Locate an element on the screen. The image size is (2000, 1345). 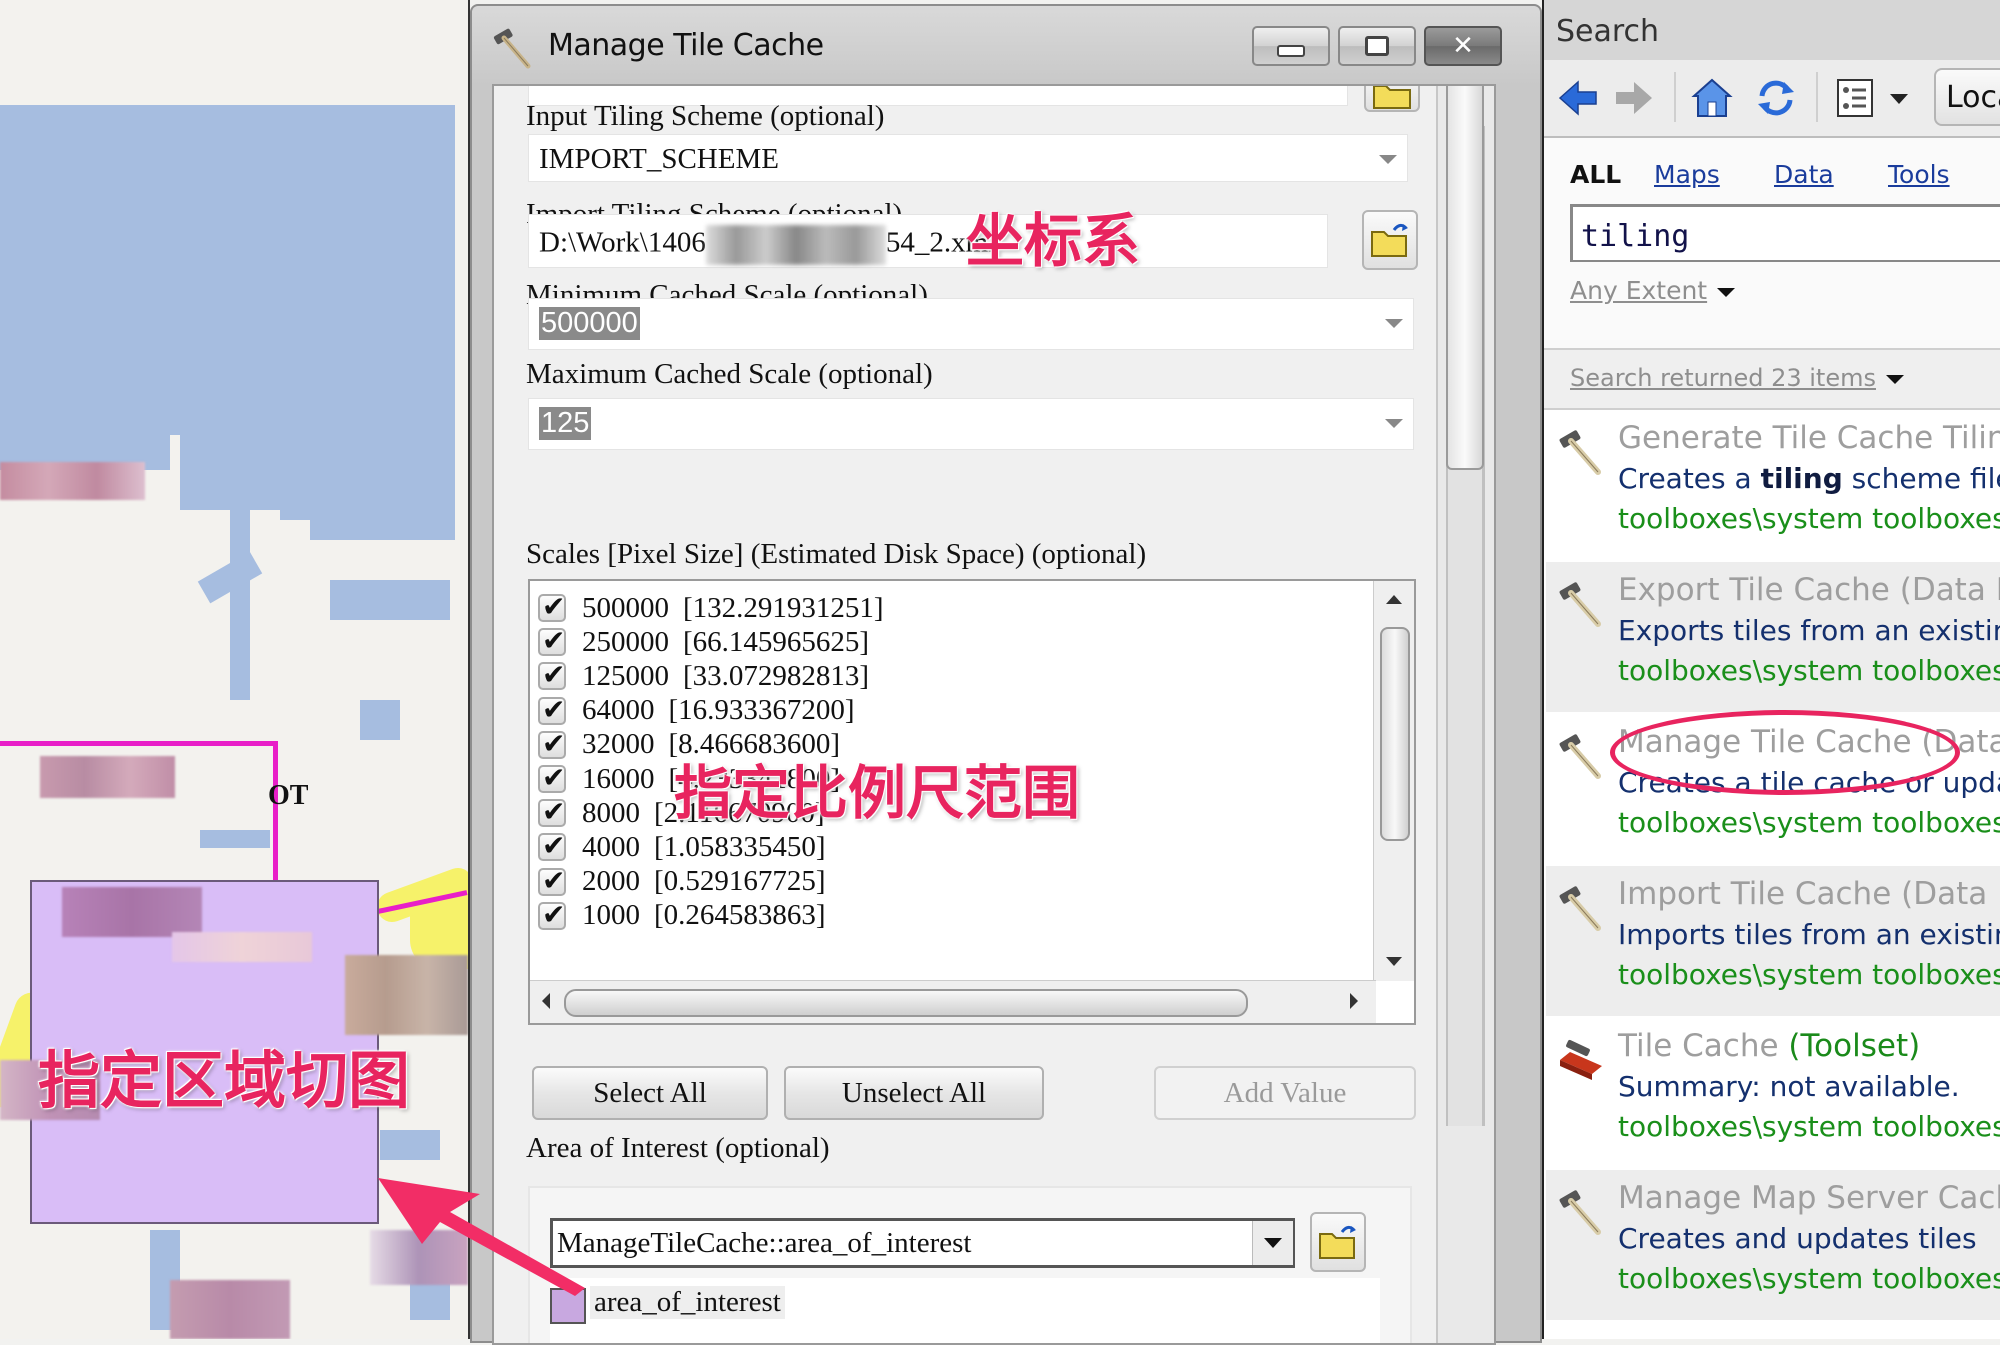
desc-highlight: tiling is located at coordinates (1801, 478).